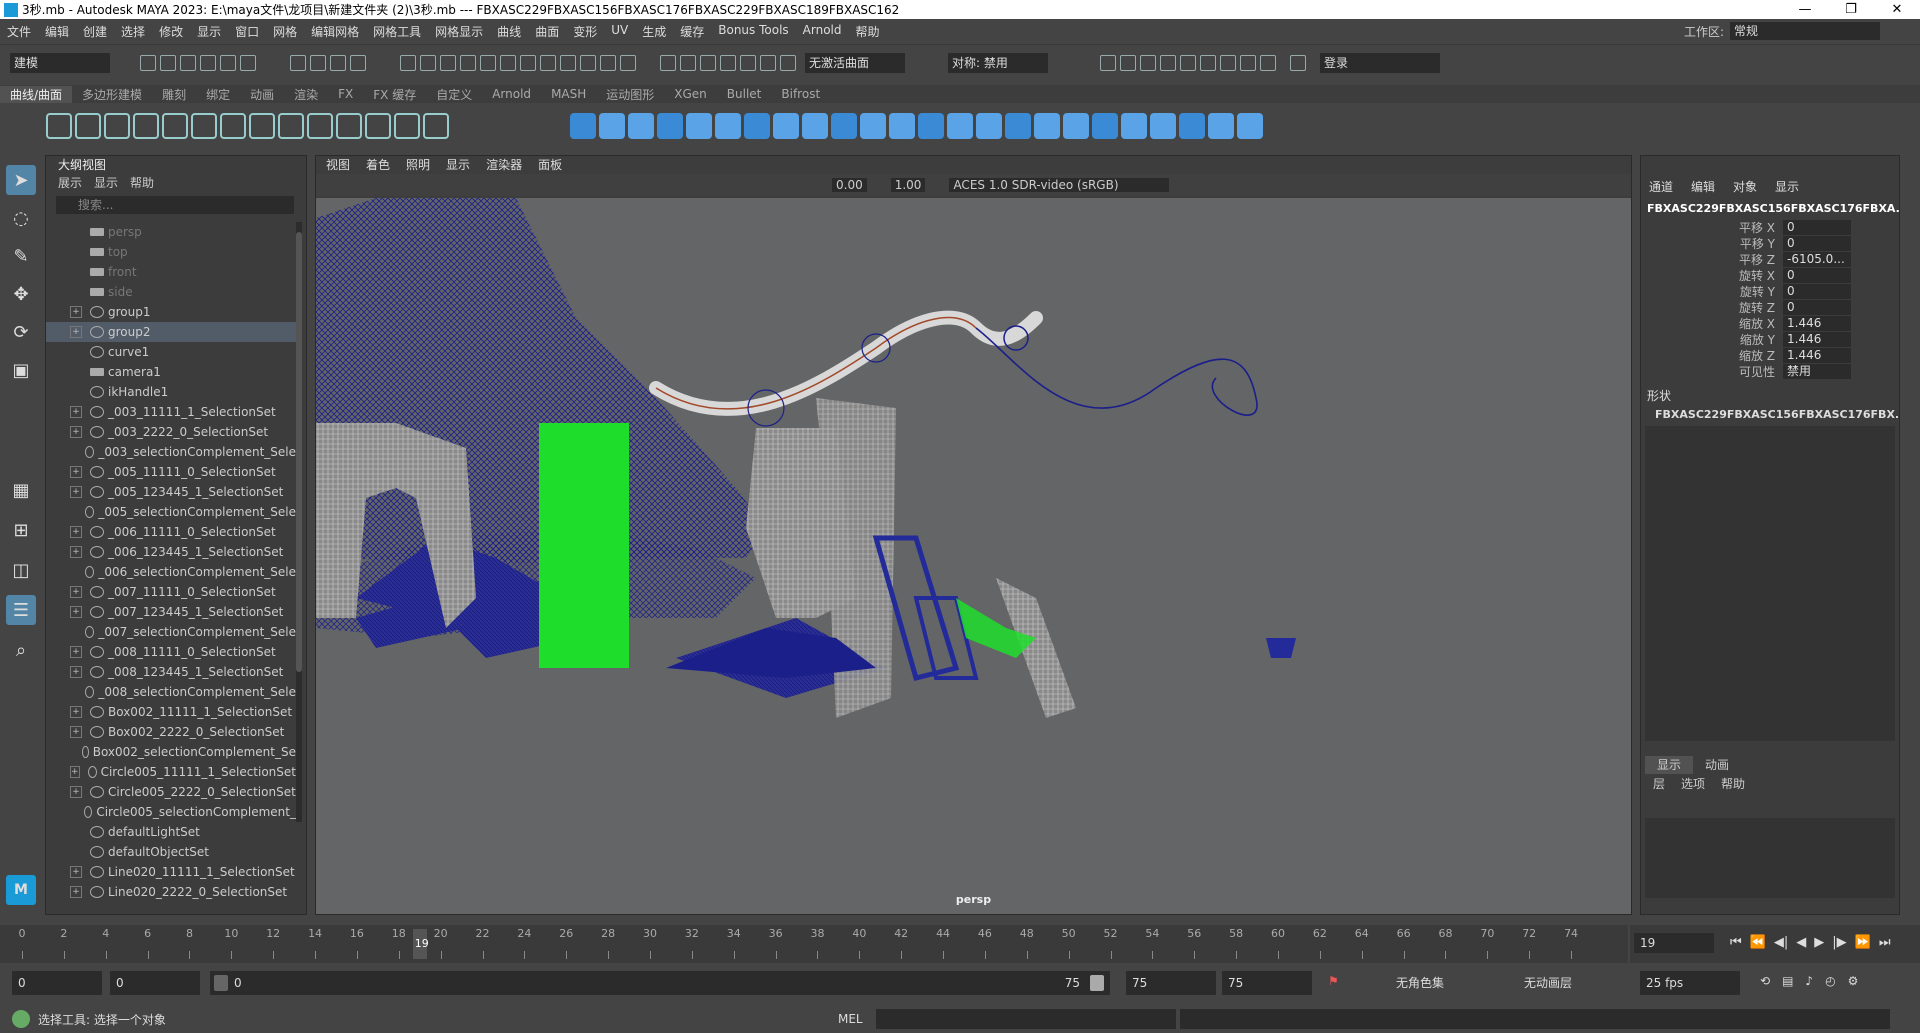  What do you see at coordinates (1770, 227) in the screenshot?
I see `channel-attribute: 平移 X 0` at bounding box center [1770, 227].